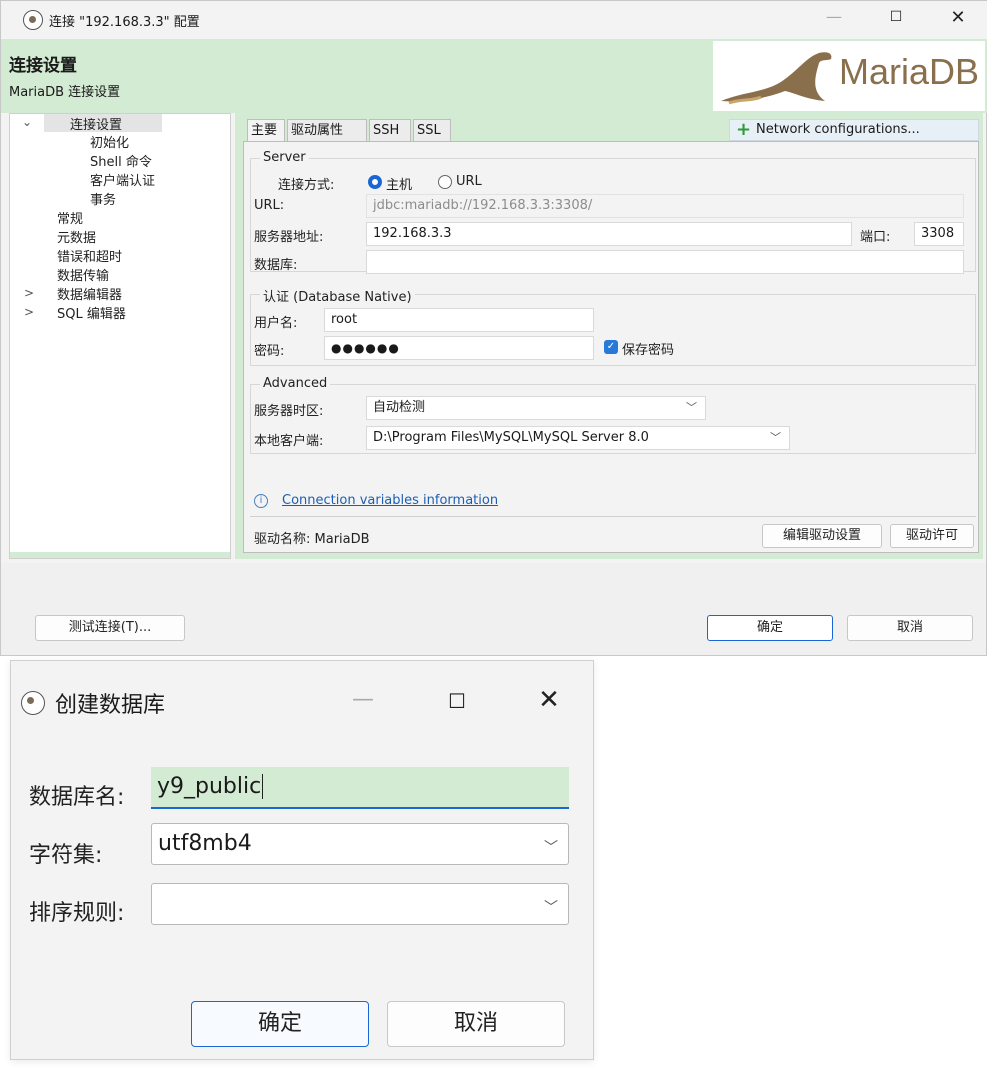 This screenshot has height=1070, width=987. Describe the element at coordinates (776, 78) in the screenshot. I see `seal-logo-icon` at that location.